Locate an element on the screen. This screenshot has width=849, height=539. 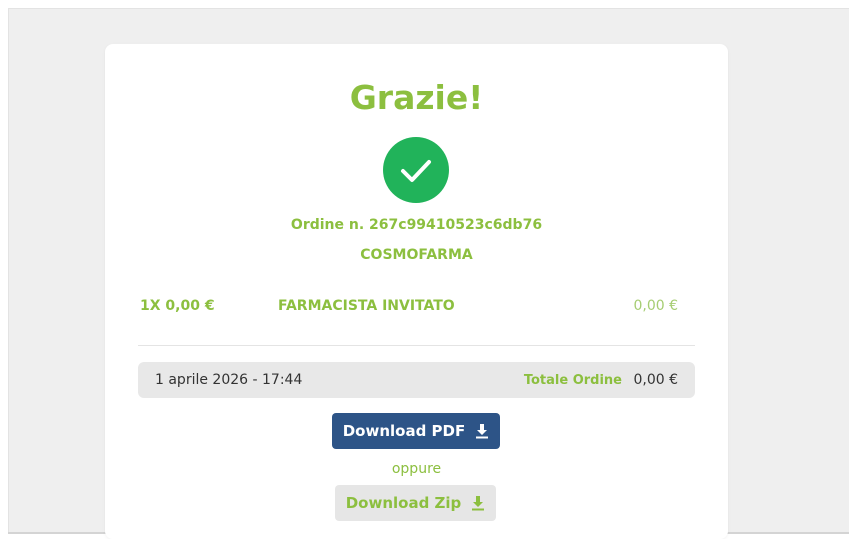
item-quantity-price: 1X 0,00 € is located at coordinates (177, 306).